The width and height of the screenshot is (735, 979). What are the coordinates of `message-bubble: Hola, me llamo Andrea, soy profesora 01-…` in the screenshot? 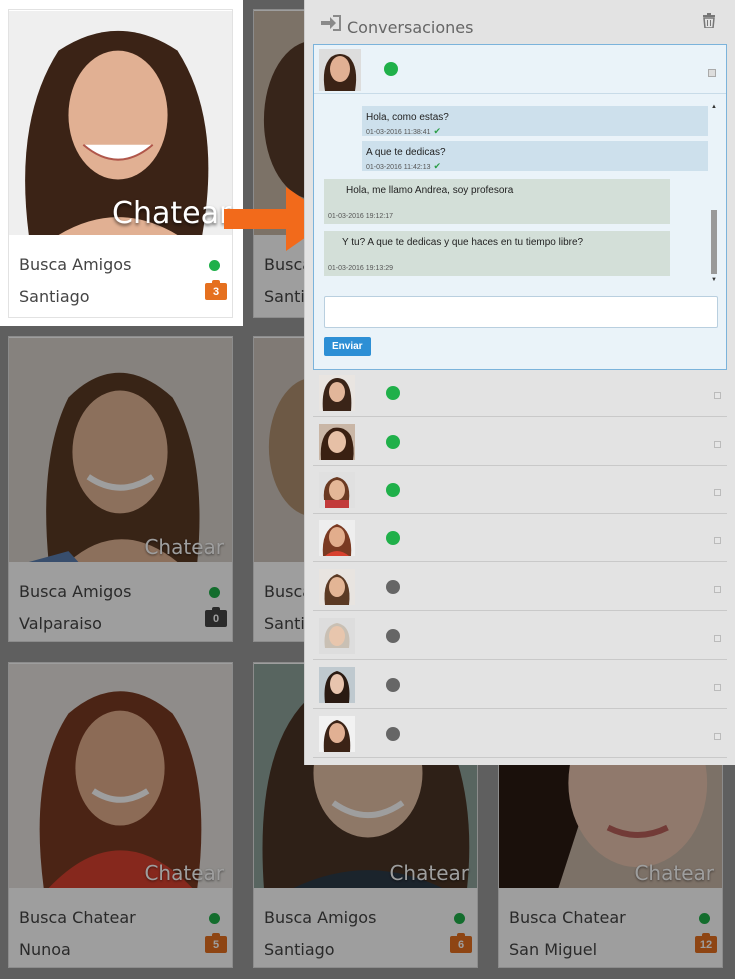 It's located at (497, 201).